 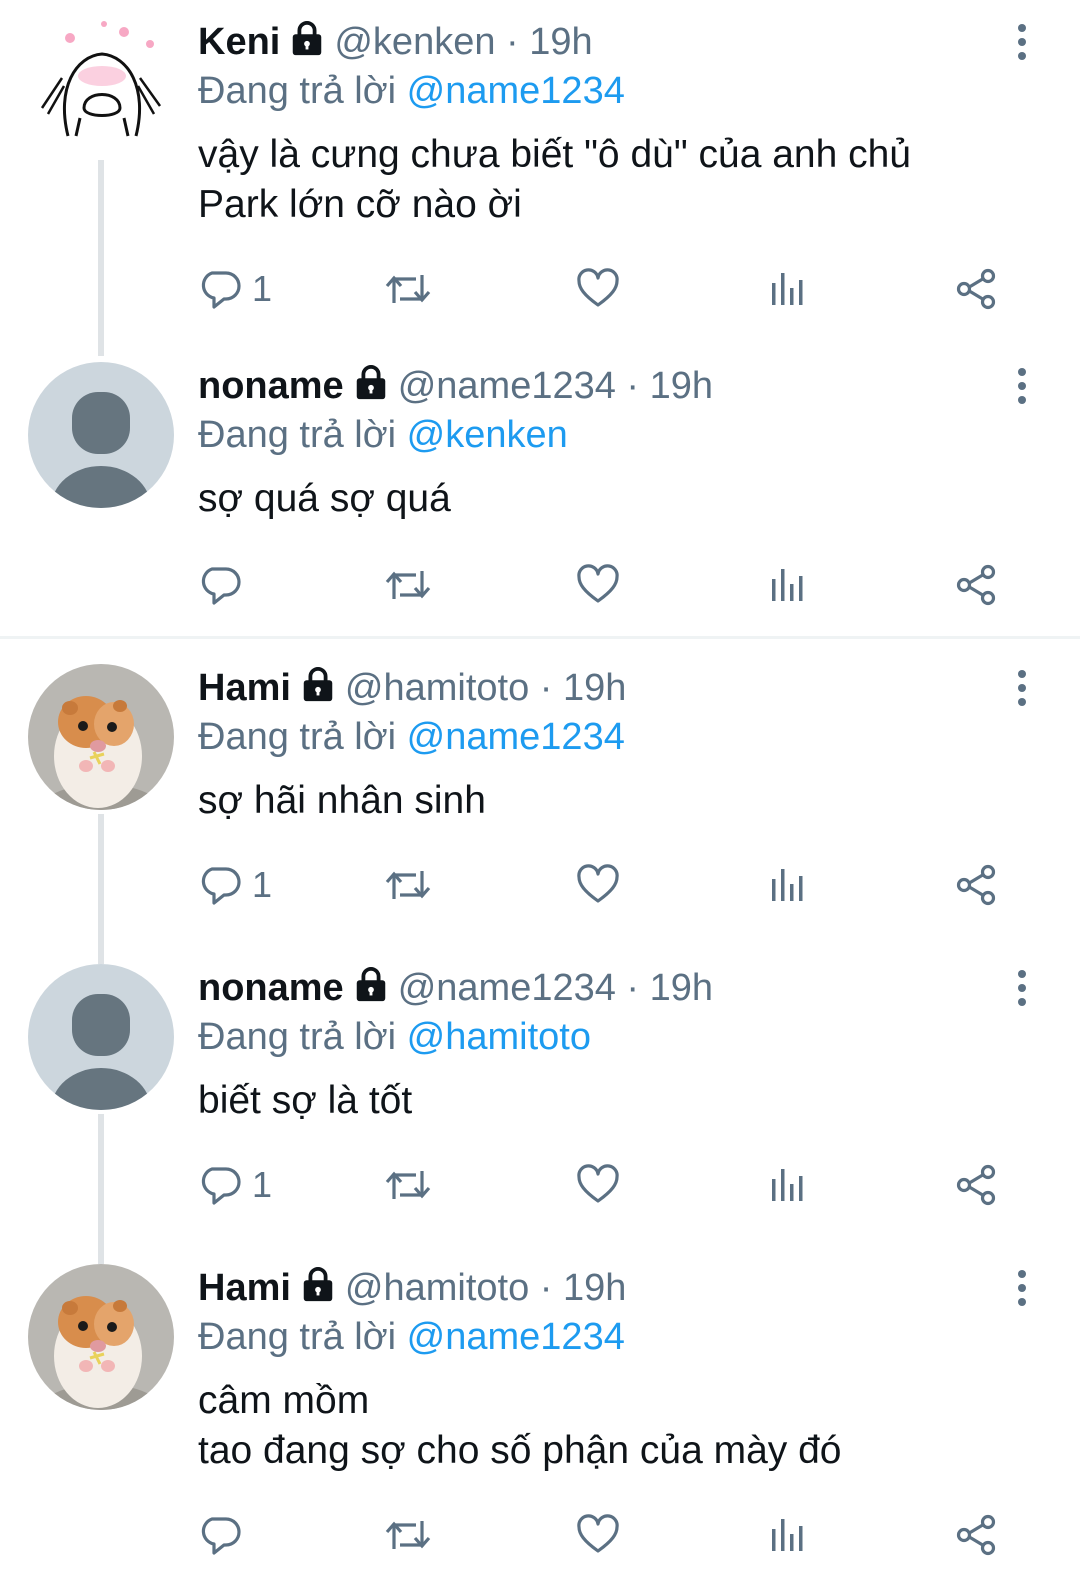 I want to click on replying-to: Đang trả lời @hamitoto, so click(x=609, y=1037).